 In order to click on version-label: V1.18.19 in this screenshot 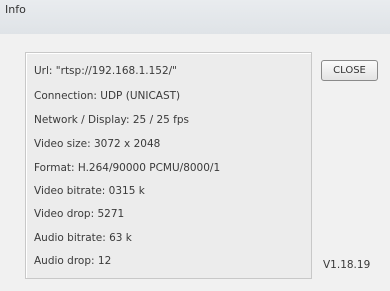, I will do `click(347, 265)`.